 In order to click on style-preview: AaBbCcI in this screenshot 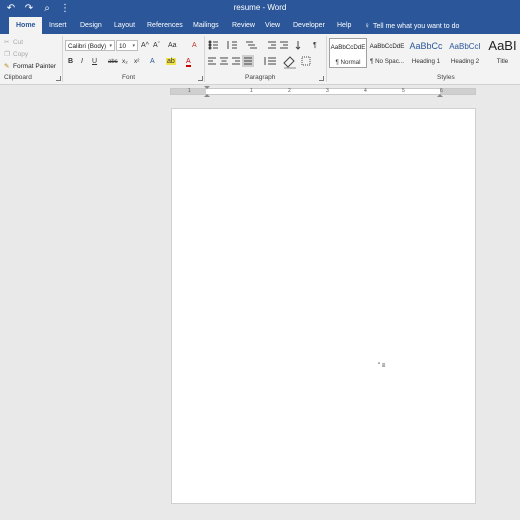, I will do `click(465, 46)`.